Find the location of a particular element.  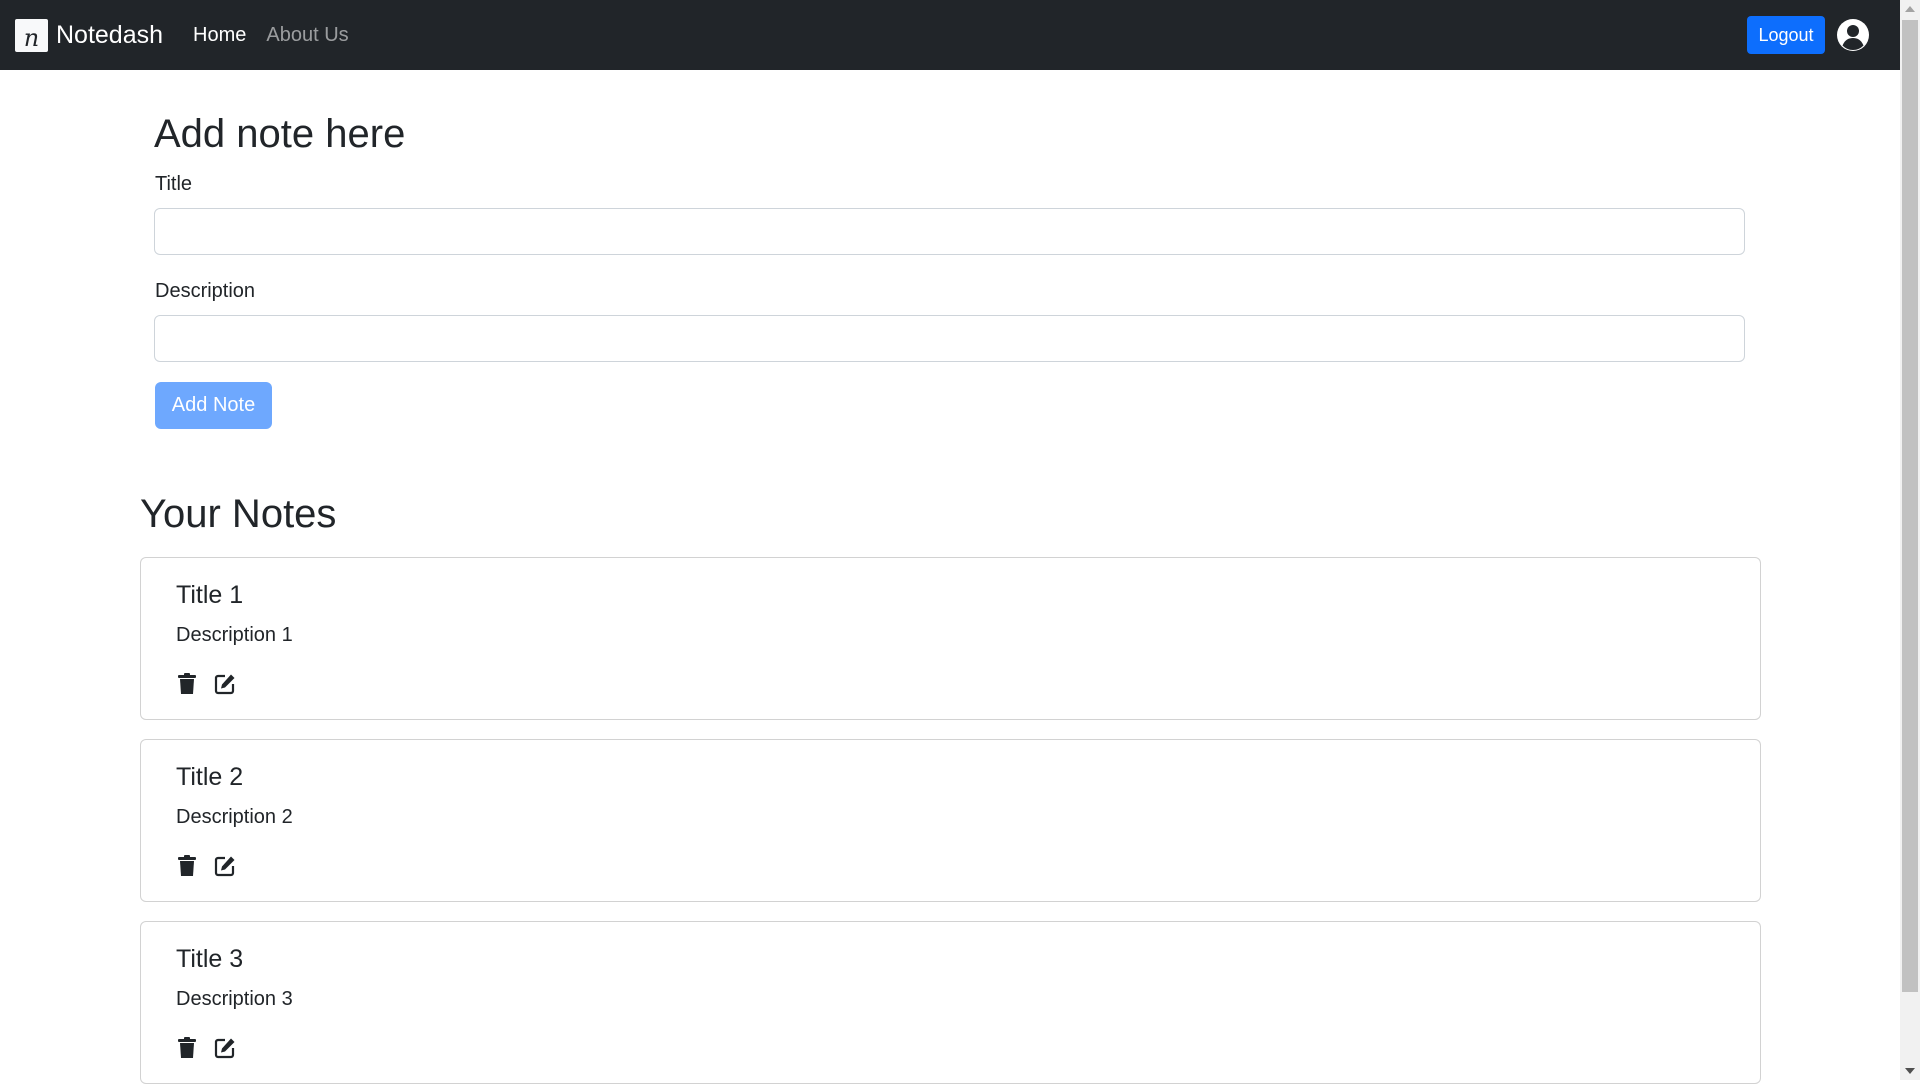

user-circle-icon is located at coordinates (1853, 35).